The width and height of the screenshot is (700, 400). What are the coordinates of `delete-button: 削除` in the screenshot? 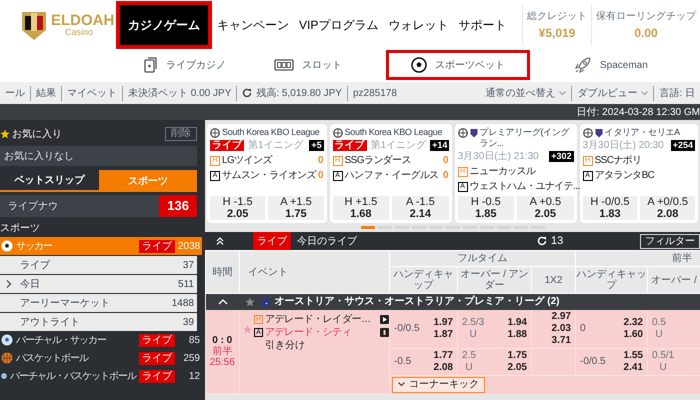 It's located at (181, 134).